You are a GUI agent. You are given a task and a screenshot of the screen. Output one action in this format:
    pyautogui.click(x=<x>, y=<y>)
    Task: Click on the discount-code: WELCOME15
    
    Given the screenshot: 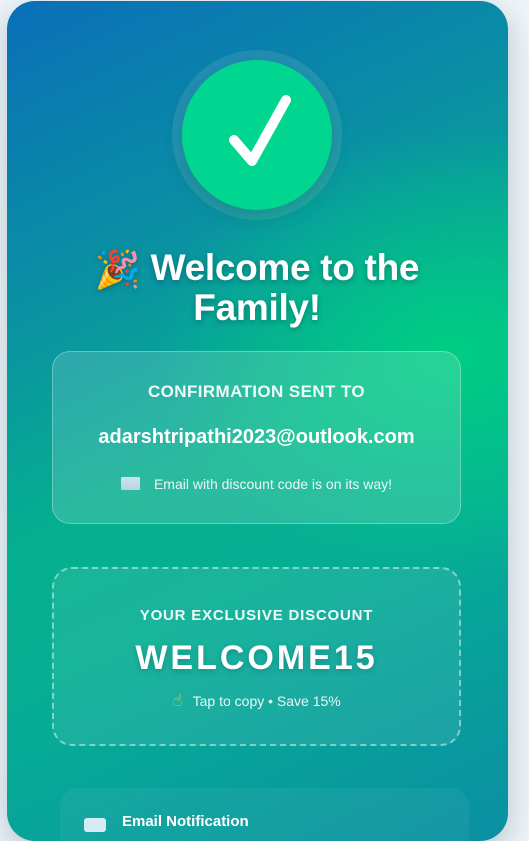 What is the action you would take?
    pyautogui.click(x=256, y=658)
    